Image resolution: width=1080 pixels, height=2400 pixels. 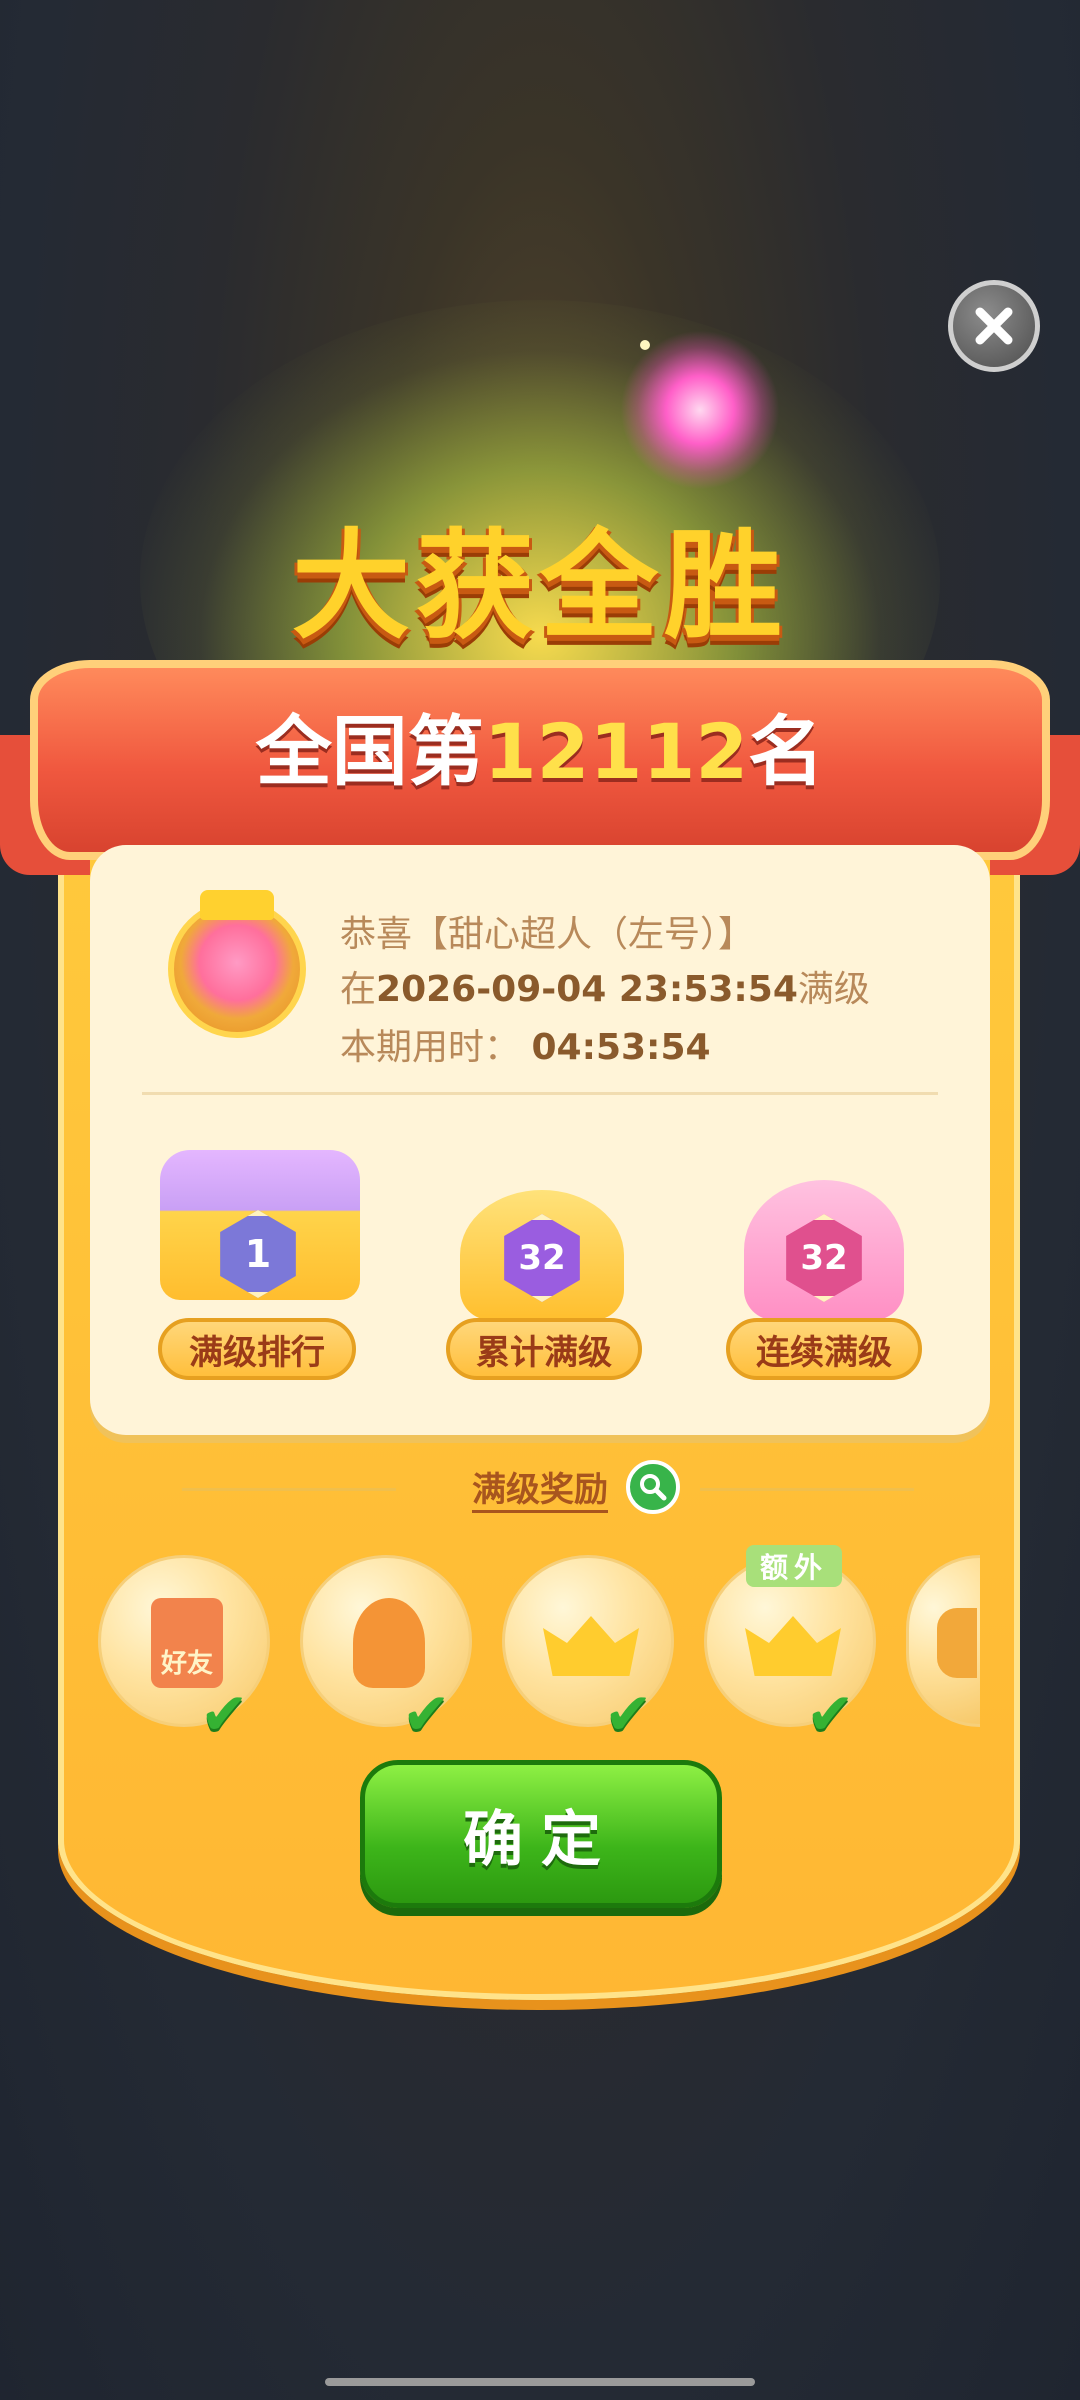 What do you see at coordinates (544, 1349) in the screenshot?
I see `badge-label-total: 累计满级` at bounding box center [544, 1349].